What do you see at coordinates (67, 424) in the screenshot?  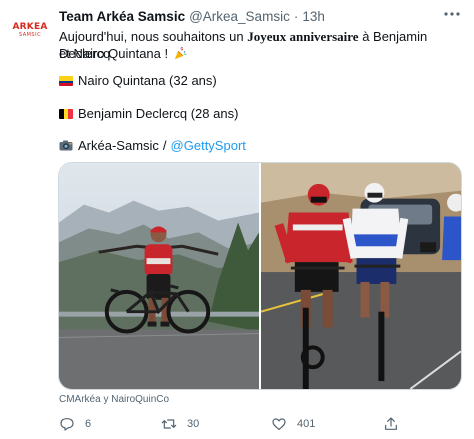 I see `reply-icon` at bounding box center [67, 424].